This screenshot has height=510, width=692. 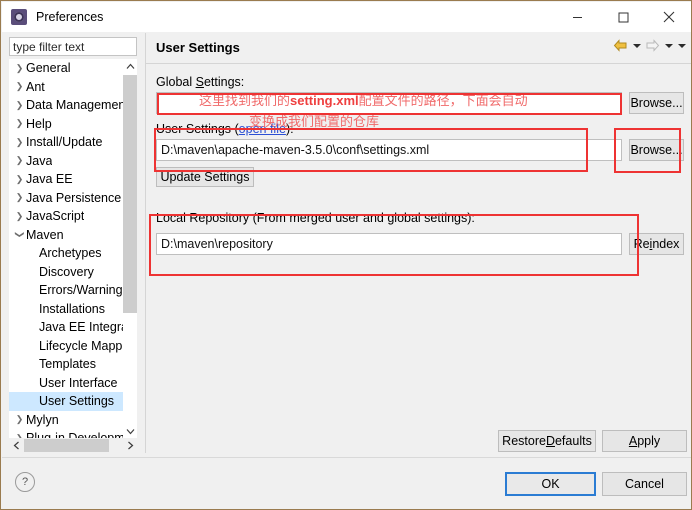 I want to click on sidebar-item-label: User Interface, so click(x=78, y=382).